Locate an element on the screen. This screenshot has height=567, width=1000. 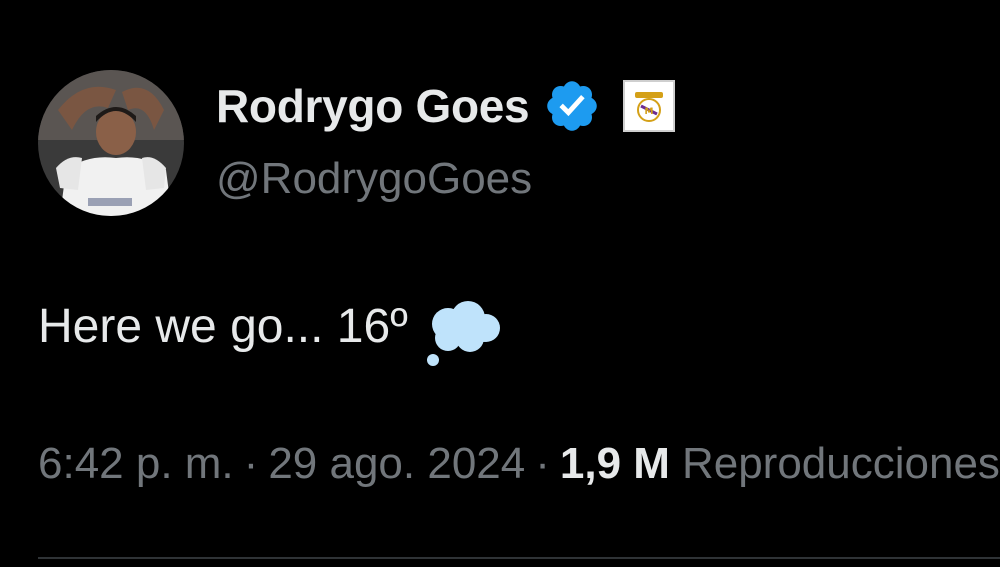
tweet-text: Here we go... 16º is located at coordinates (223, 326).